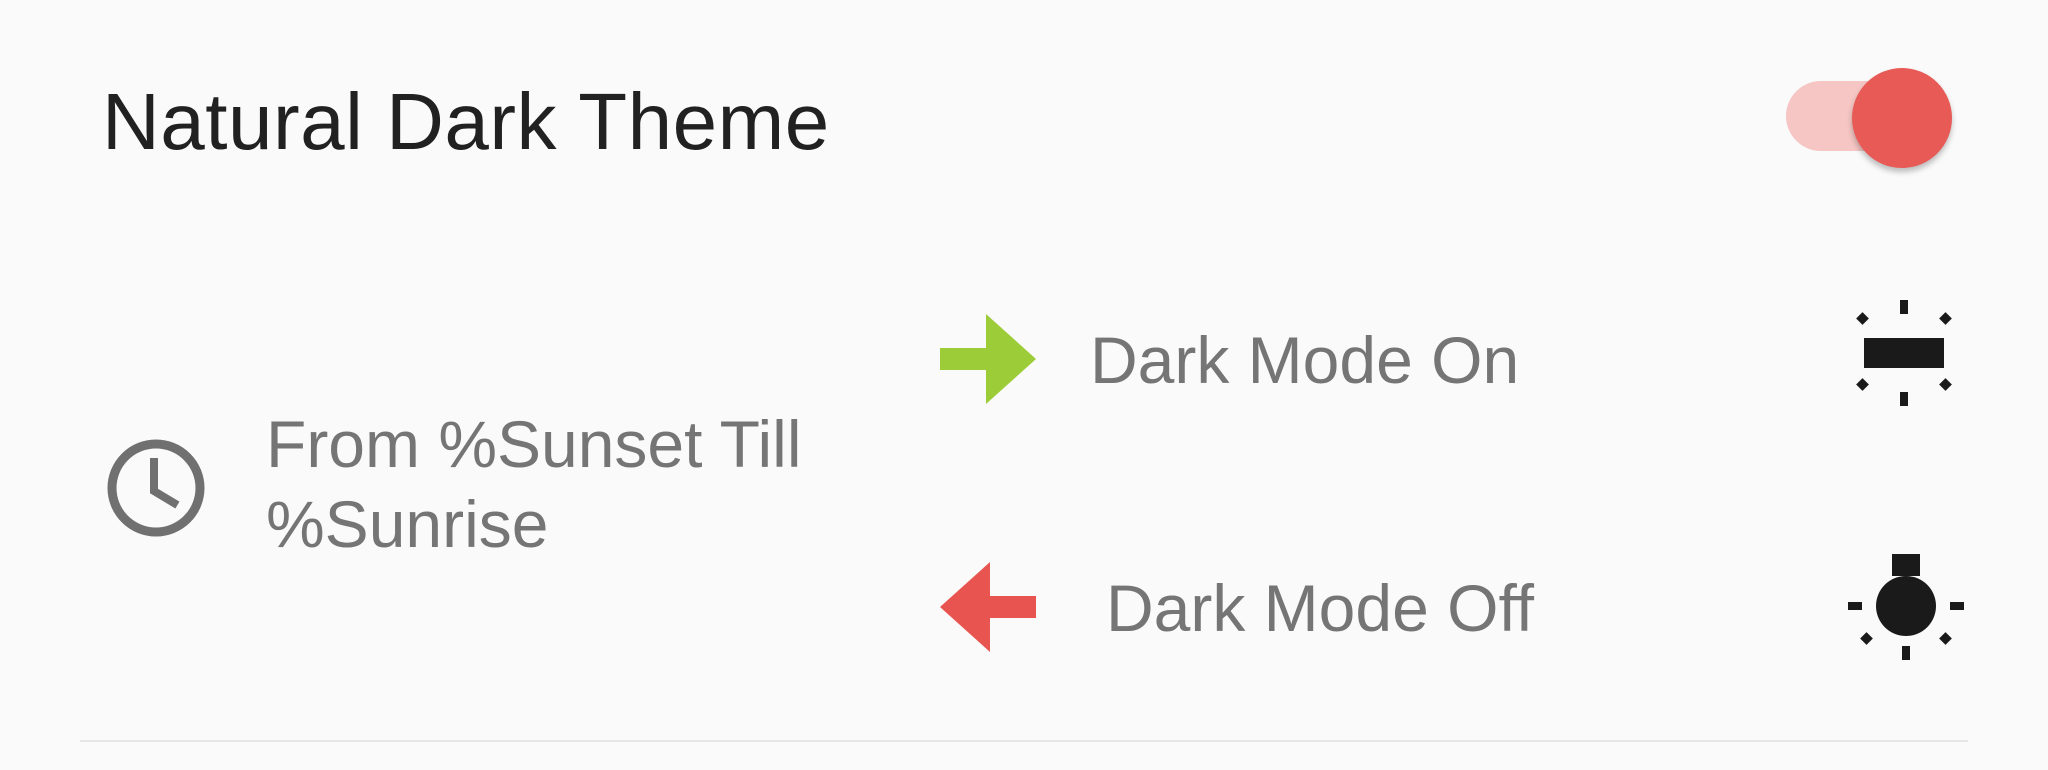  What do you see at coordinates (988, 607) in the screenshot?
I see `arrow-left-icon` at bounding box center [988, 607].